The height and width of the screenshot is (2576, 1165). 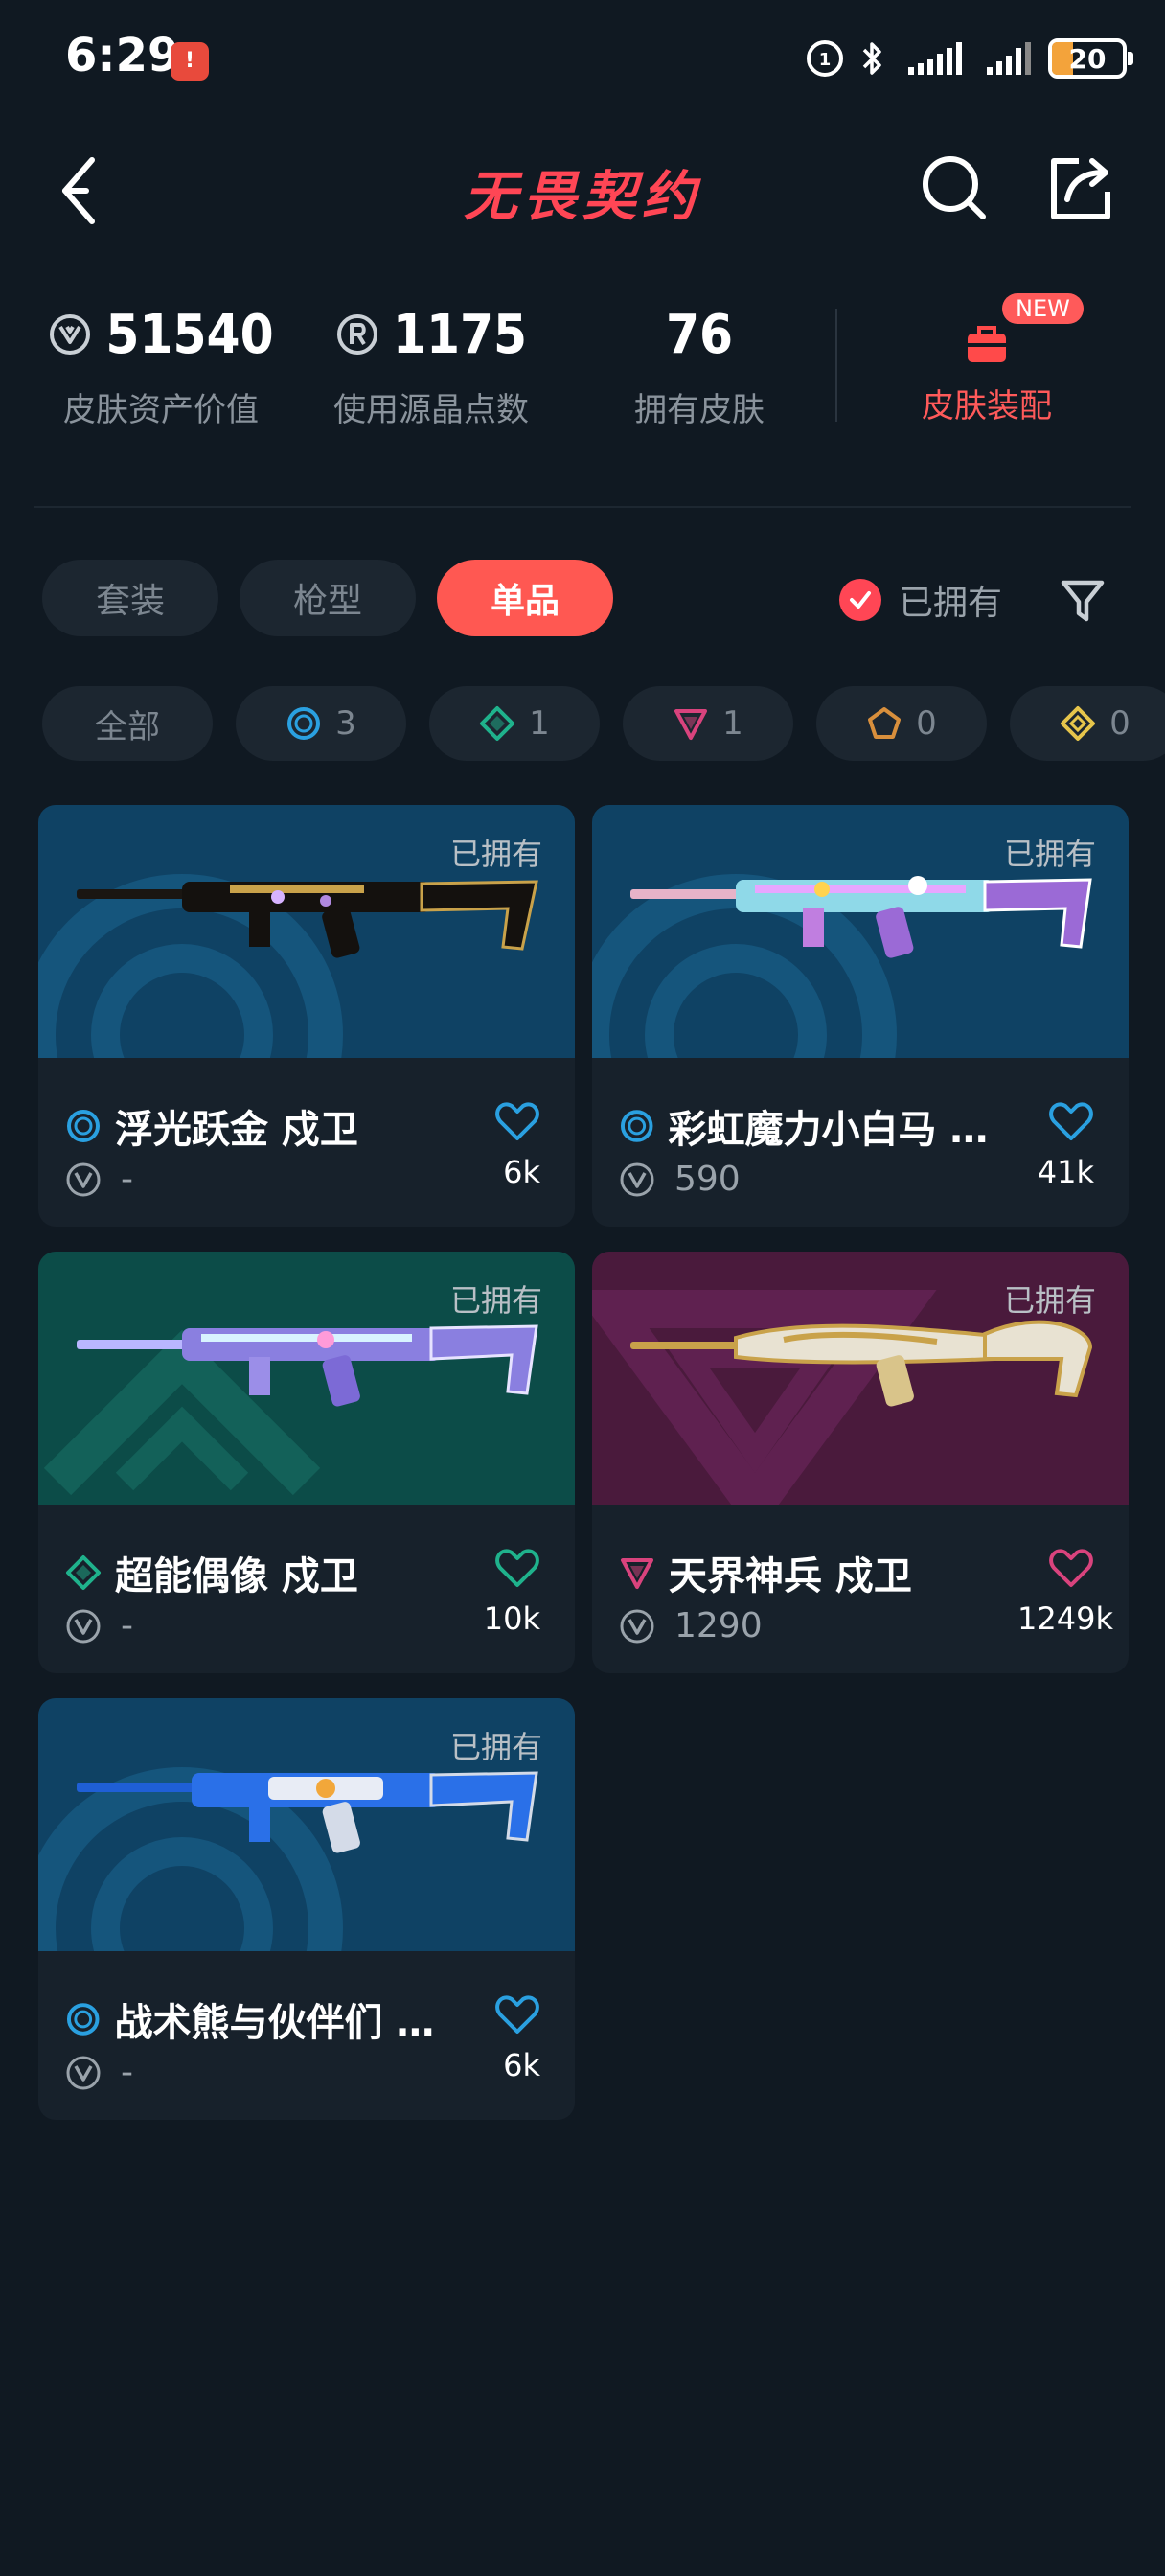 I want to click on call-icon: 1, so click(x=825, y=58).